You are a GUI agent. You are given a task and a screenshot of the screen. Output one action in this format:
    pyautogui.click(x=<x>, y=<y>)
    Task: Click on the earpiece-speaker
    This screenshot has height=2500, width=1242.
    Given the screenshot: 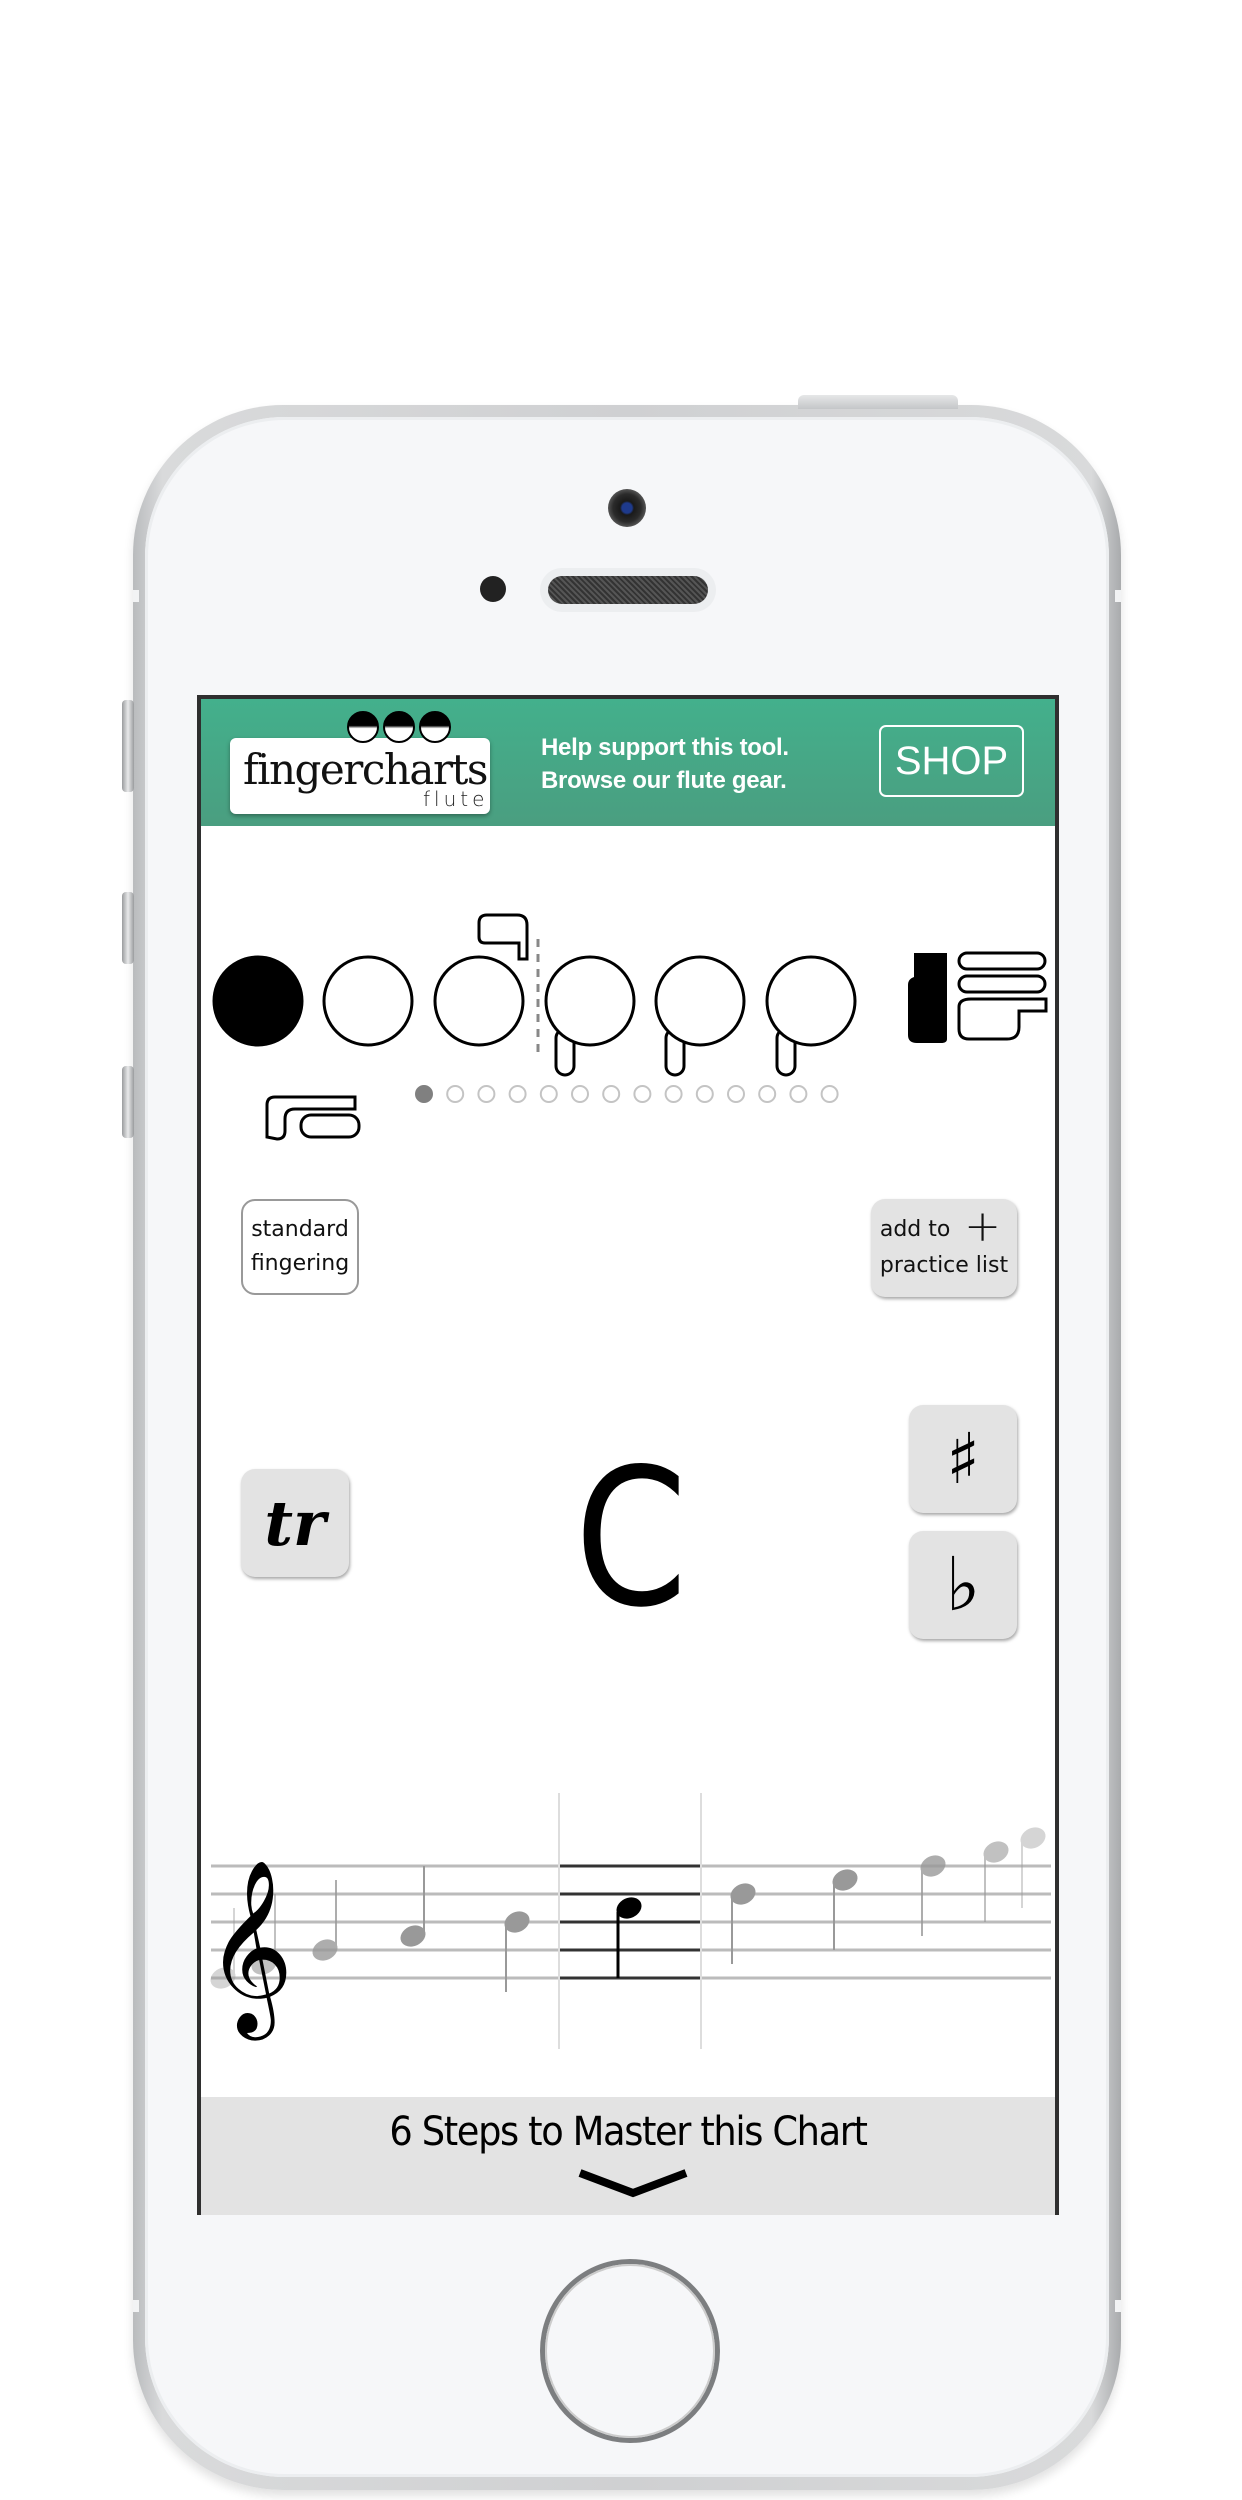 What is the action you would take?
    pyautogui.click(x=628, y=590)
    